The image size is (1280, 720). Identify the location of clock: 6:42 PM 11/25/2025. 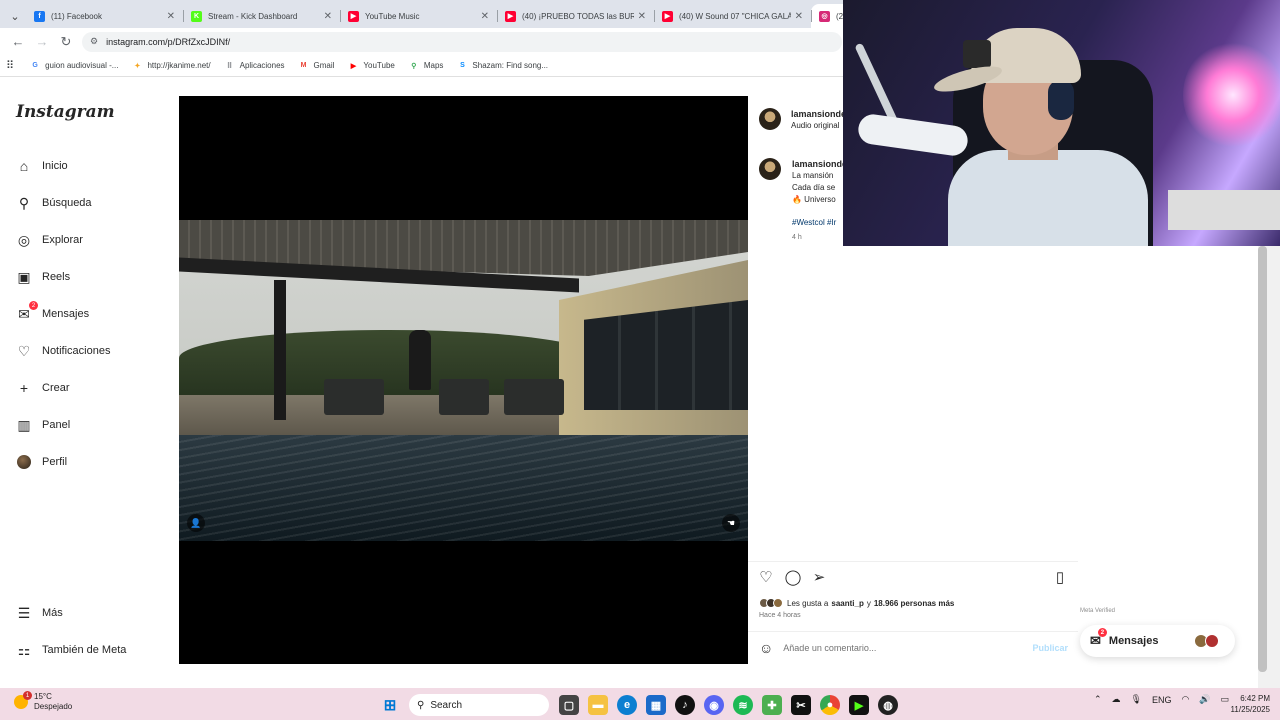
(1248, 704).